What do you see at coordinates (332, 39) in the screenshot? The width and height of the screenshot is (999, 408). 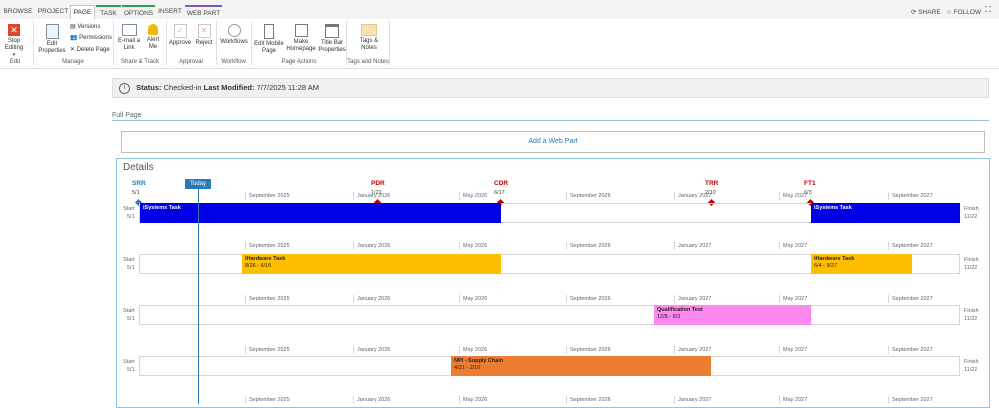 I see `title-bar-properties-button: Title Bar Properties` at bounding box center [332, 39].